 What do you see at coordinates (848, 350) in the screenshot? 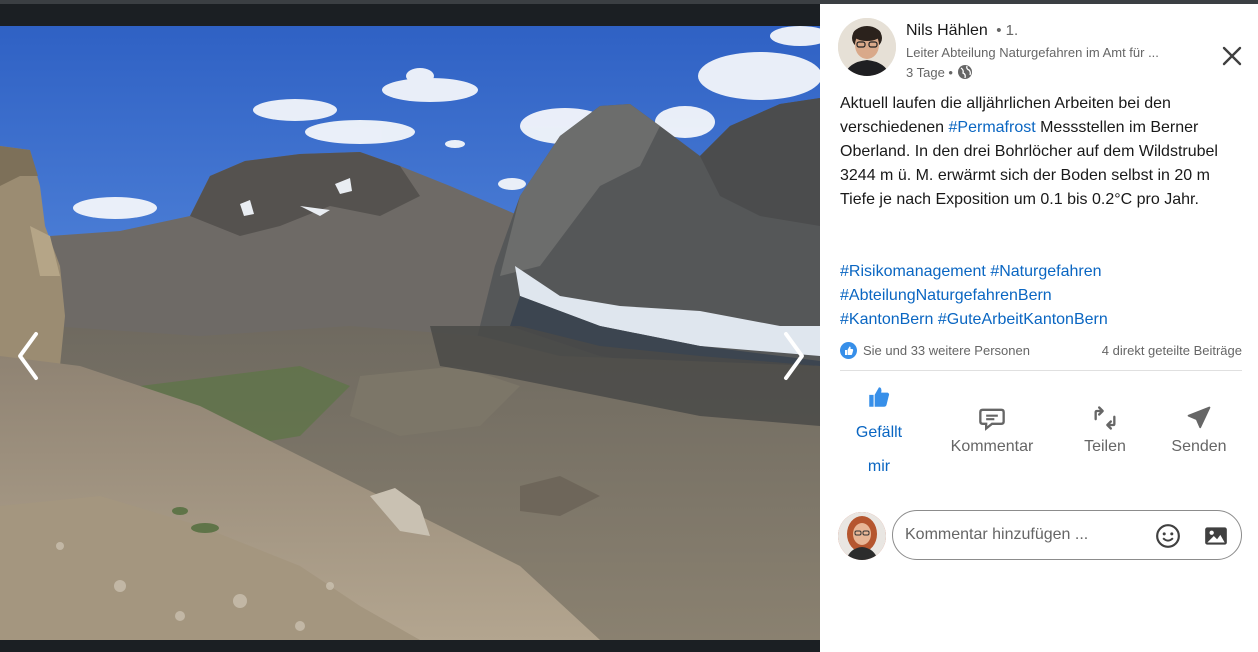
I see `like-reaction-icon` at bounding box center [848, 350].